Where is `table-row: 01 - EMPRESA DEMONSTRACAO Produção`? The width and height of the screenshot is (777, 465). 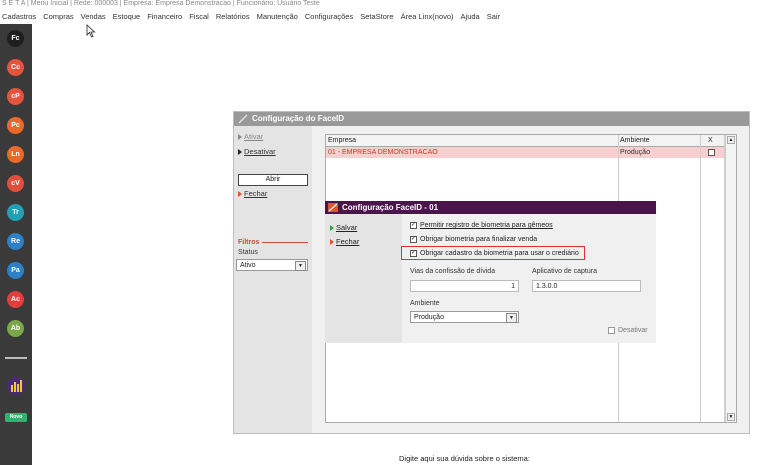 table-row: 01 - EMPRESA DEMONSTRACAO Produção is located at coordinates (525, 152).